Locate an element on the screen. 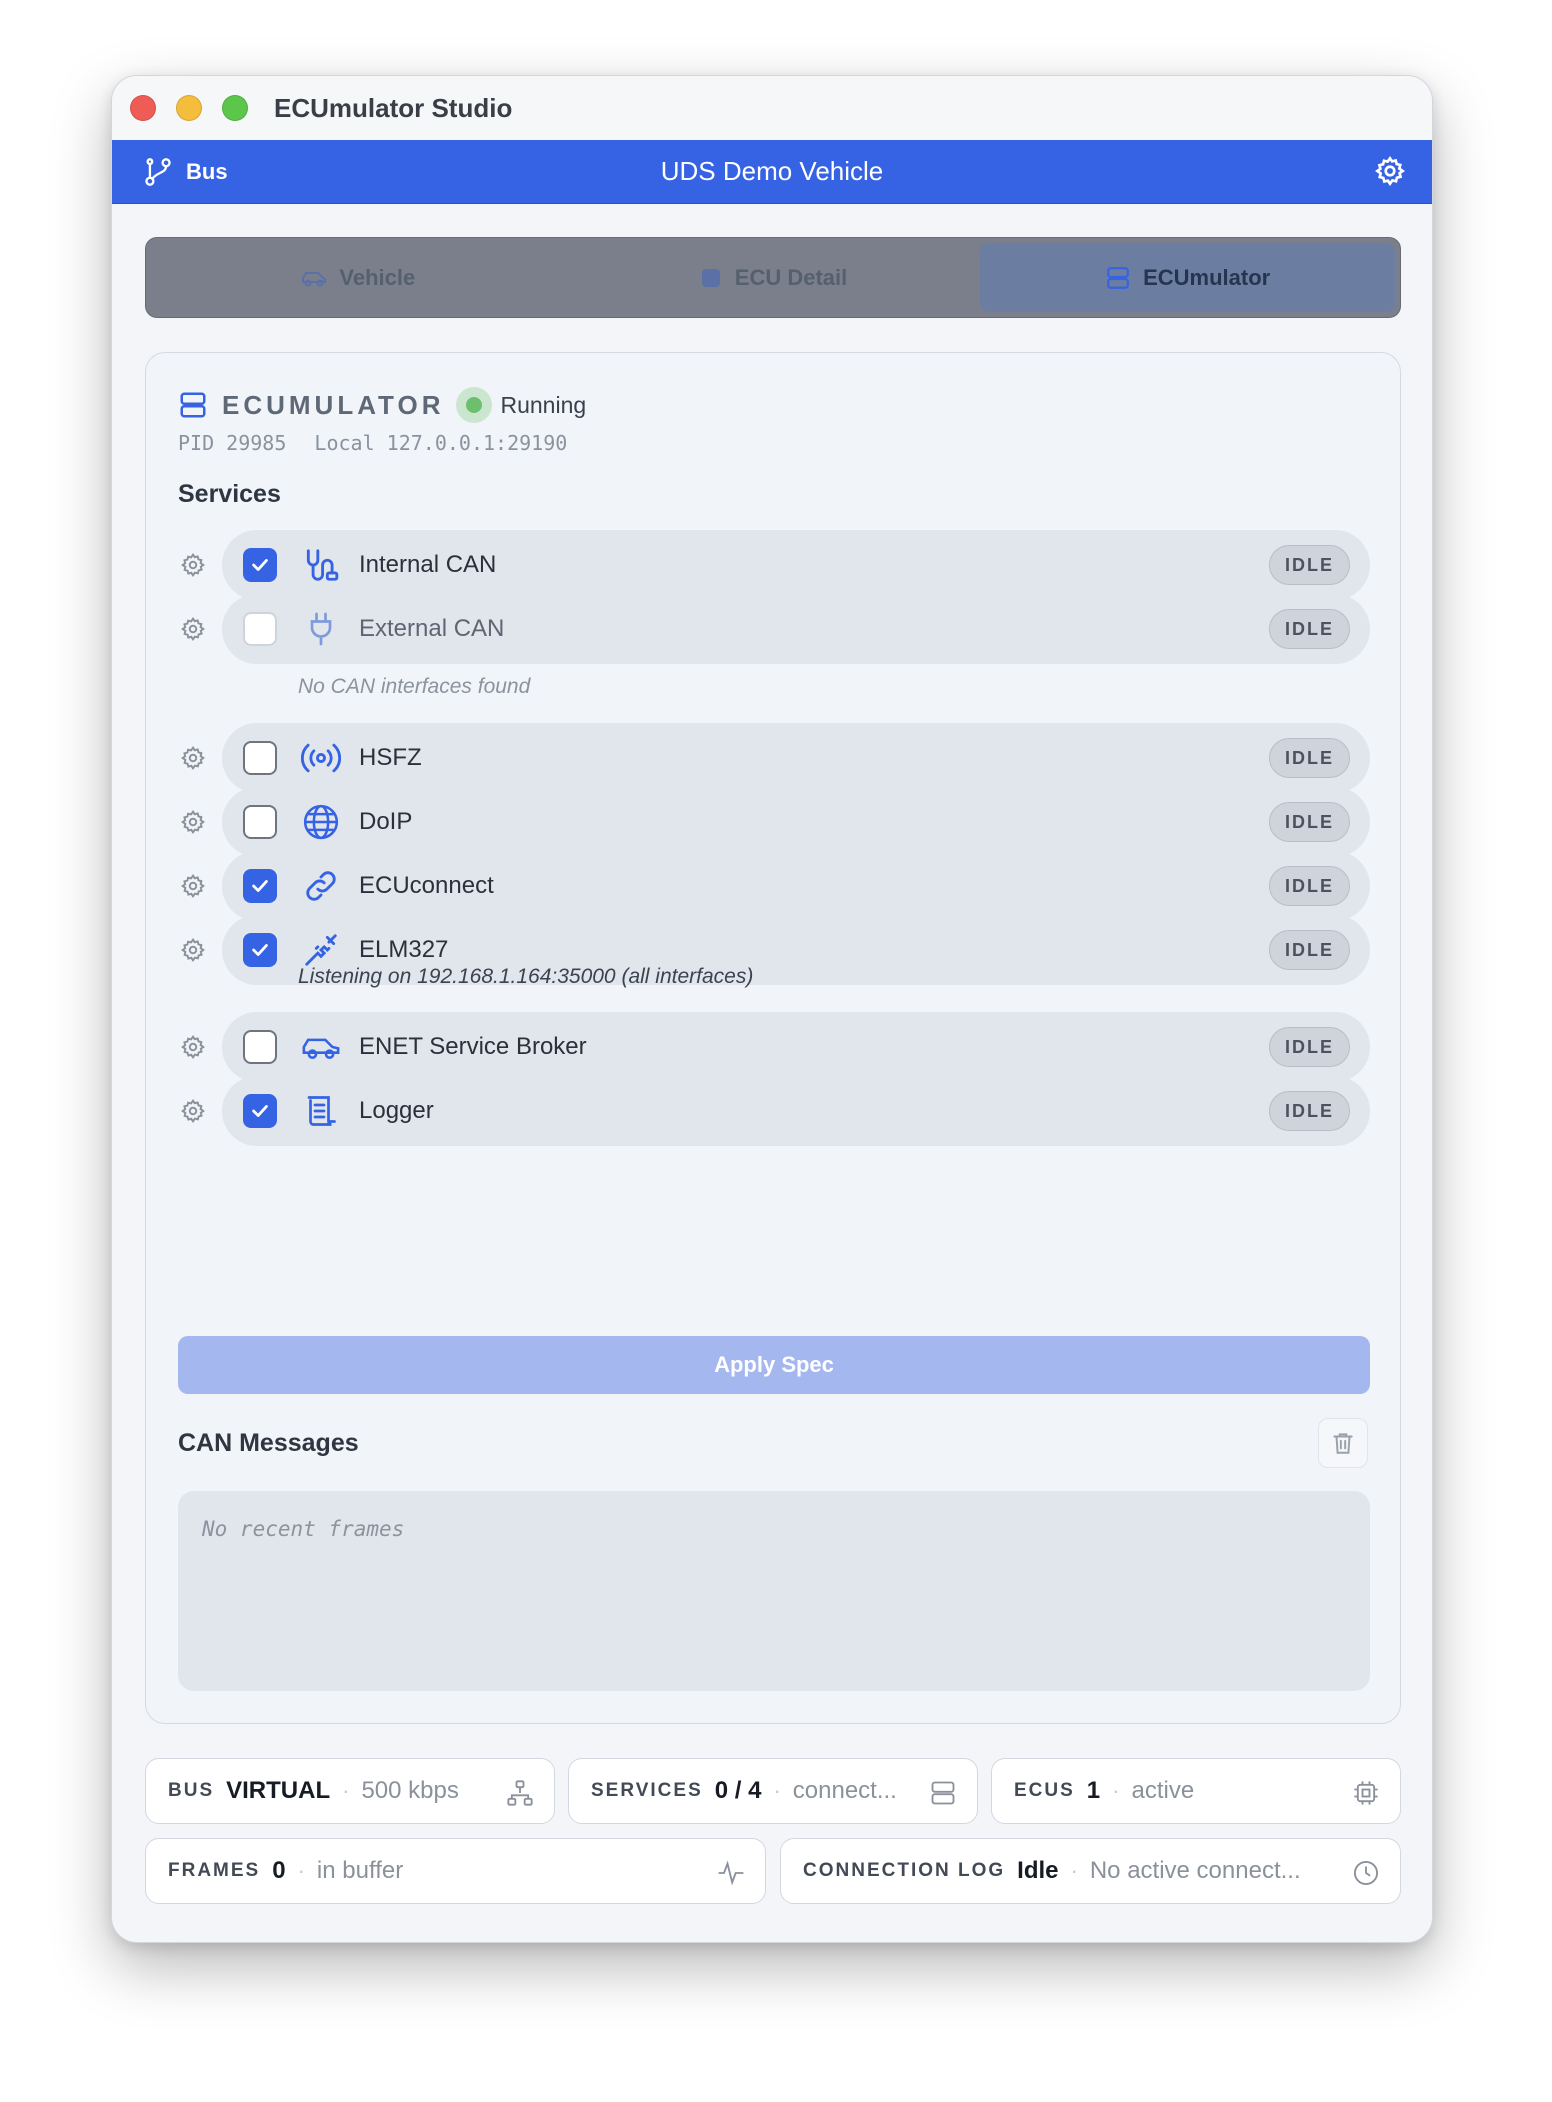  service-pill: ECUconnect IDLE is located at coordinates (796, 886).